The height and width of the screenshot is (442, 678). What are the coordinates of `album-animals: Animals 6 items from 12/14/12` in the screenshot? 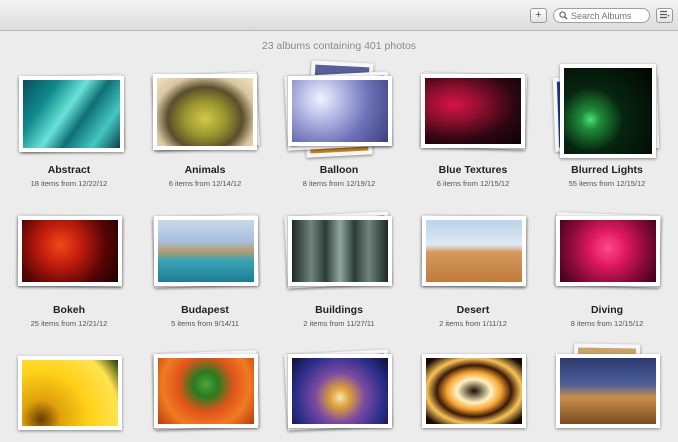 It's located at (205, 129).